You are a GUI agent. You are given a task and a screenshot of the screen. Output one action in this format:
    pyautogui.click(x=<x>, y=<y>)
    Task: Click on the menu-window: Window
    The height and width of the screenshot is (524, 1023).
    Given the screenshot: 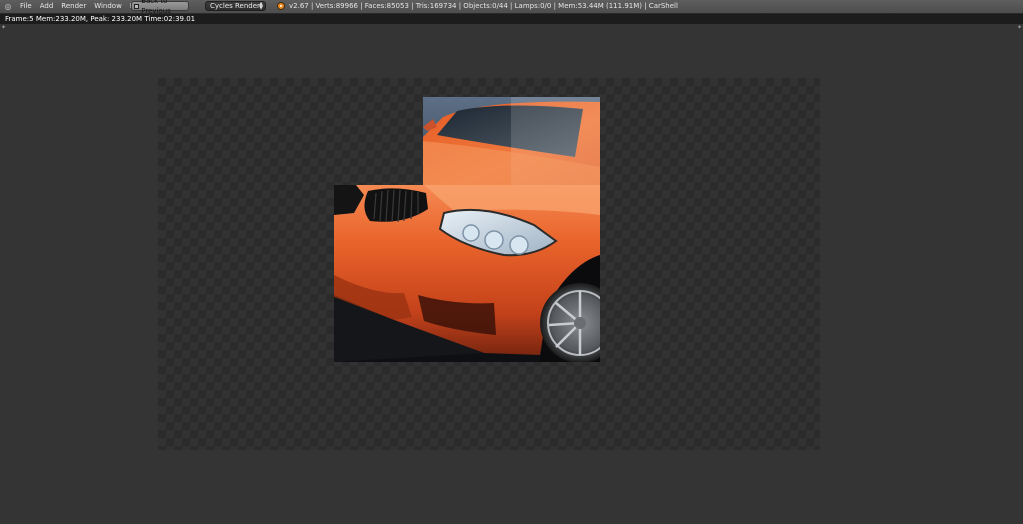 What is the action you would take?
    pyautogui.click(x=108, y=6)
    